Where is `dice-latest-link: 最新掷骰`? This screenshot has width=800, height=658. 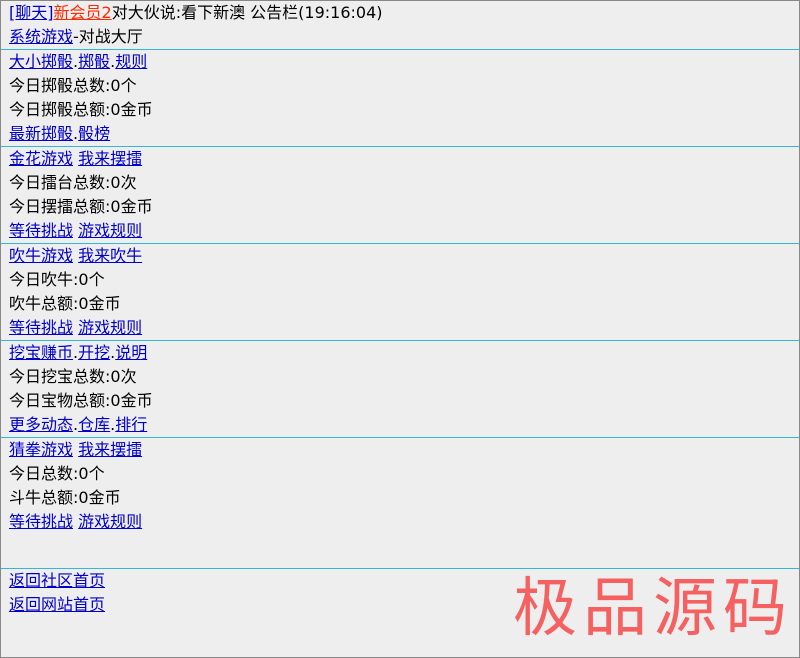 dice-latest-link: 最新掷骰 is located at coordinates (41, 133).